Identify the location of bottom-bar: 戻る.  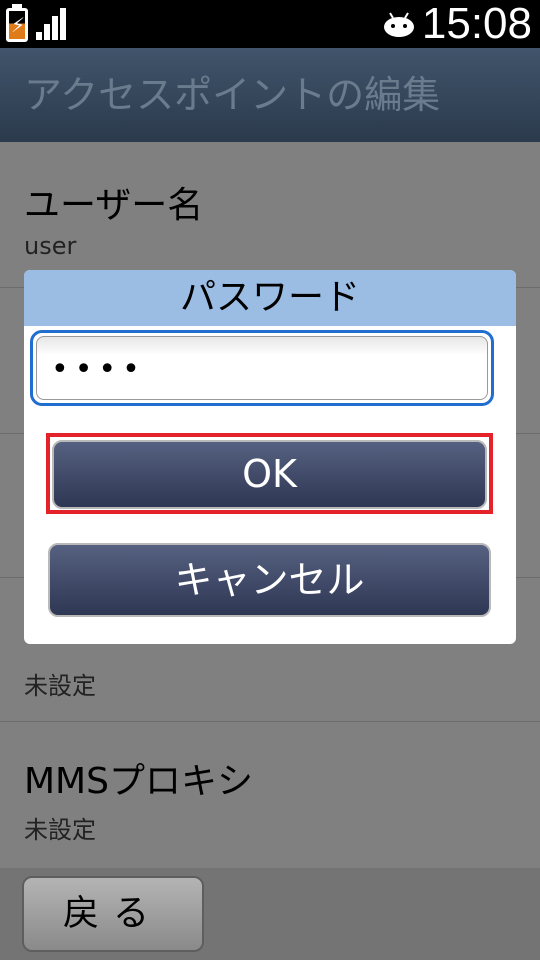
(270, 914).